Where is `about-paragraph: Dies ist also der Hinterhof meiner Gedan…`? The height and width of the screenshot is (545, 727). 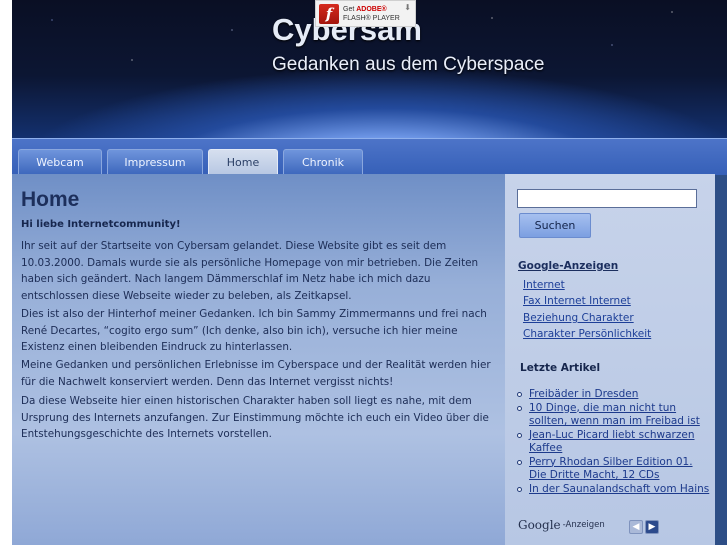
about-paragraph: Dies ist also der Hinterhof meiner Gedan… is located at coordinates (254, 330).